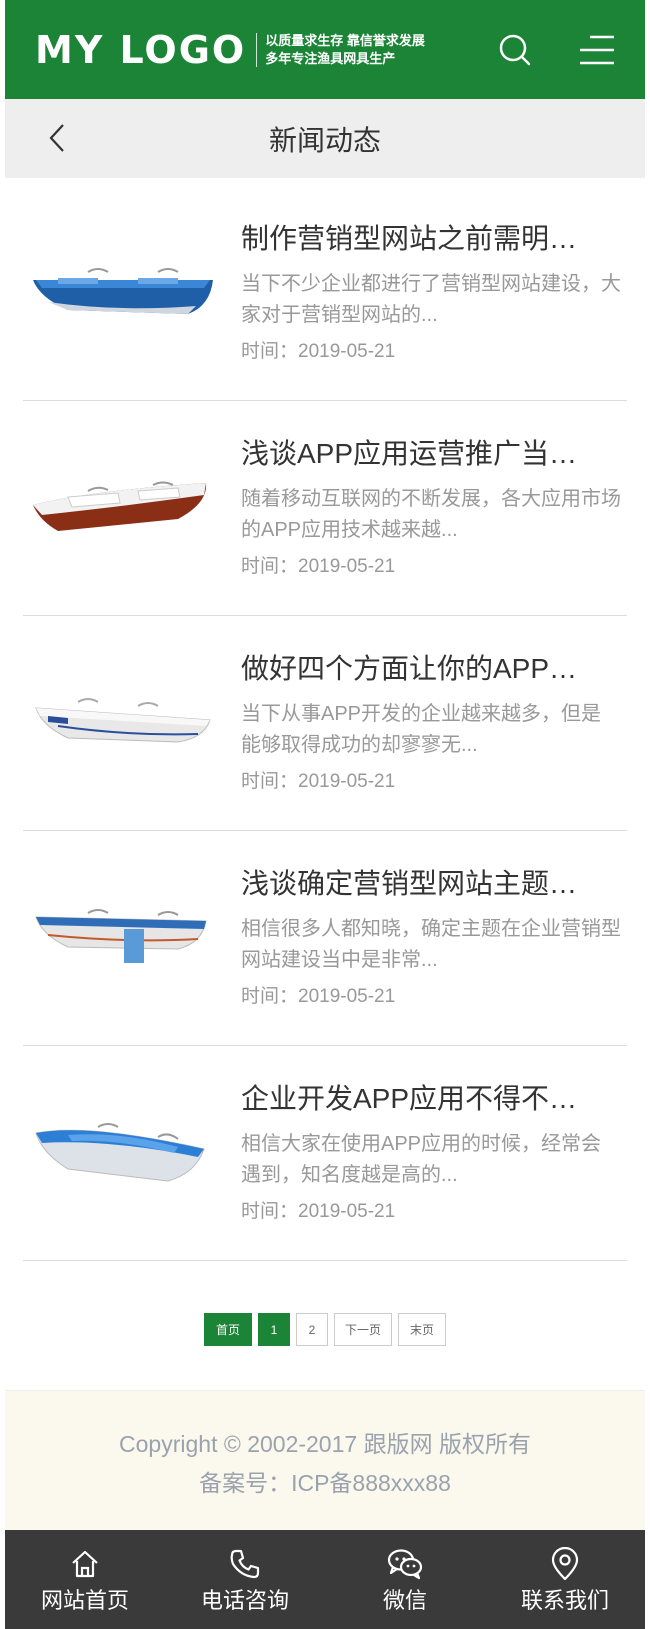  I want to click on back-button, so click(57, 138).